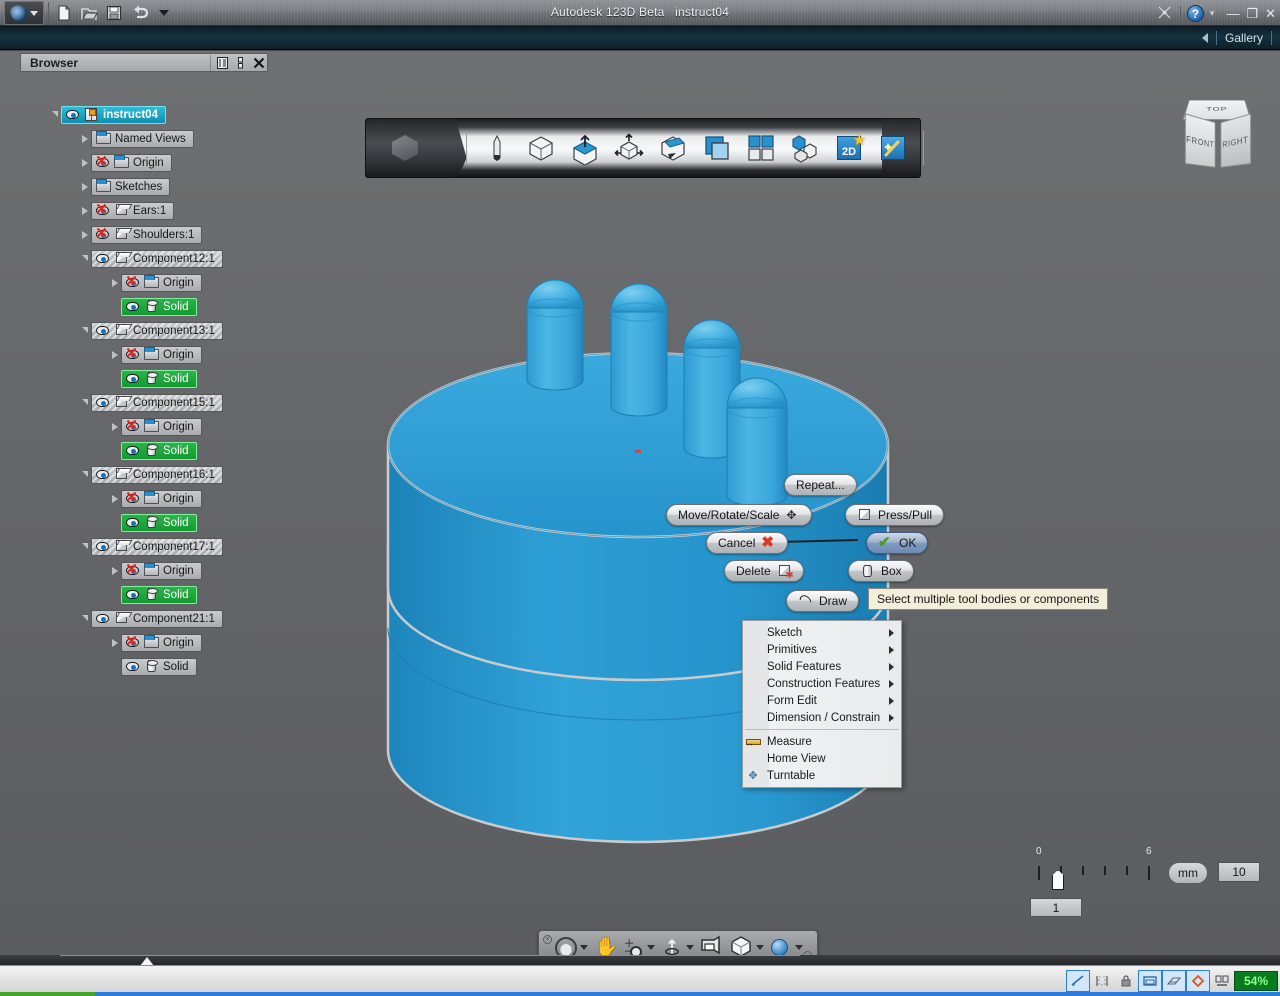  I want to click on close-icon, so click(258, 63).